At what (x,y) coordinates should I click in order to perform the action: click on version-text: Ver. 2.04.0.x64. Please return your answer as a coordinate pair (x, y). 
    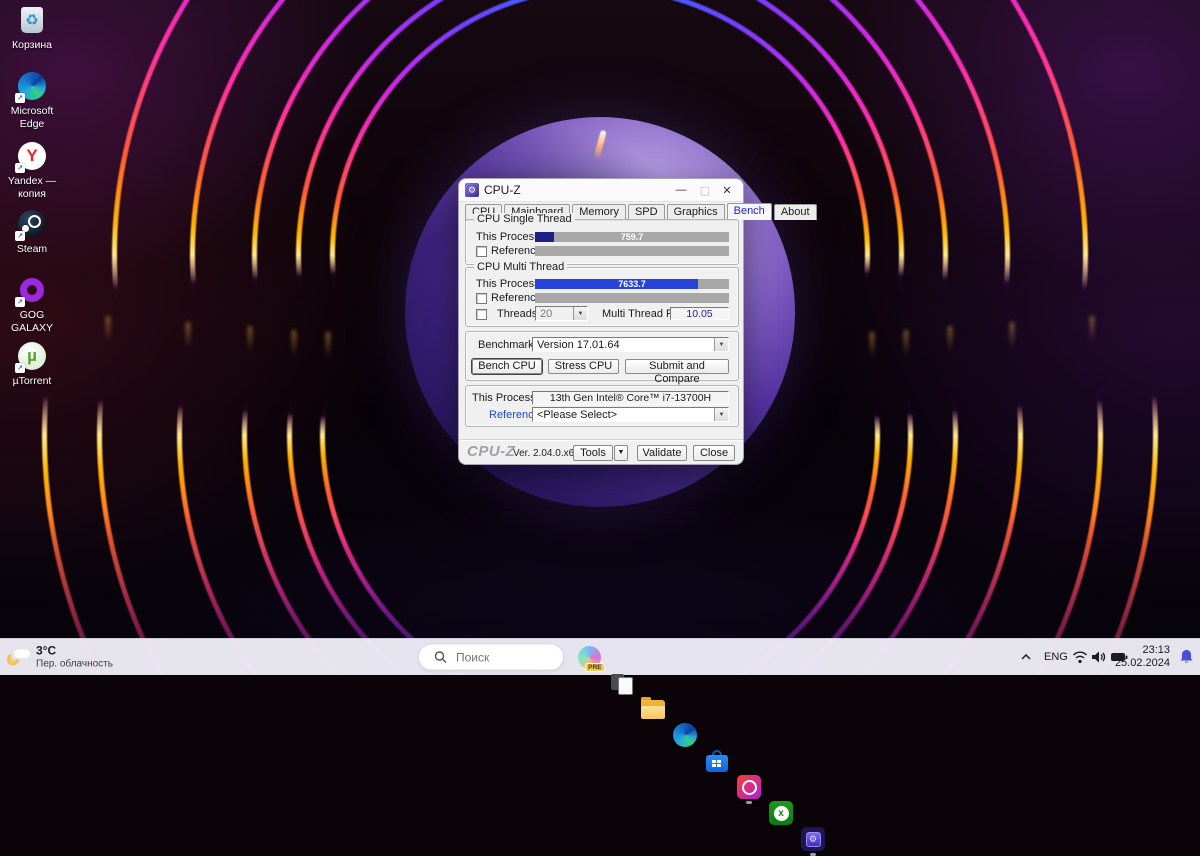
    Looking at the image, I should click on (546, 453).